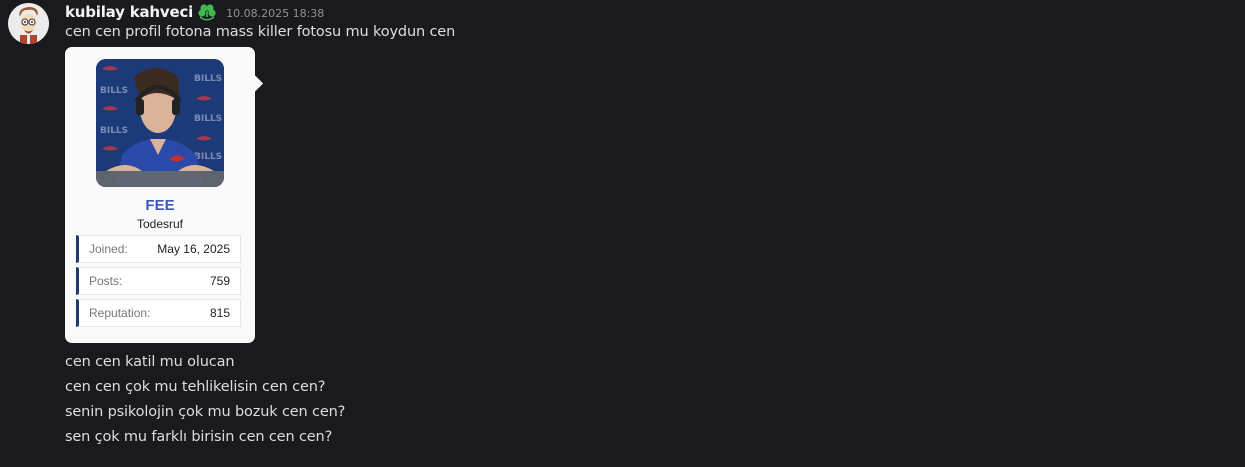 Image resolution: width=1245 pixels, height=467 pixels. What do you see at coordinates (194, 12) in the screenshot?
I see `message-header: kubilay kahveci 10.08.2025 18:38` at bounding box center [194, 12].